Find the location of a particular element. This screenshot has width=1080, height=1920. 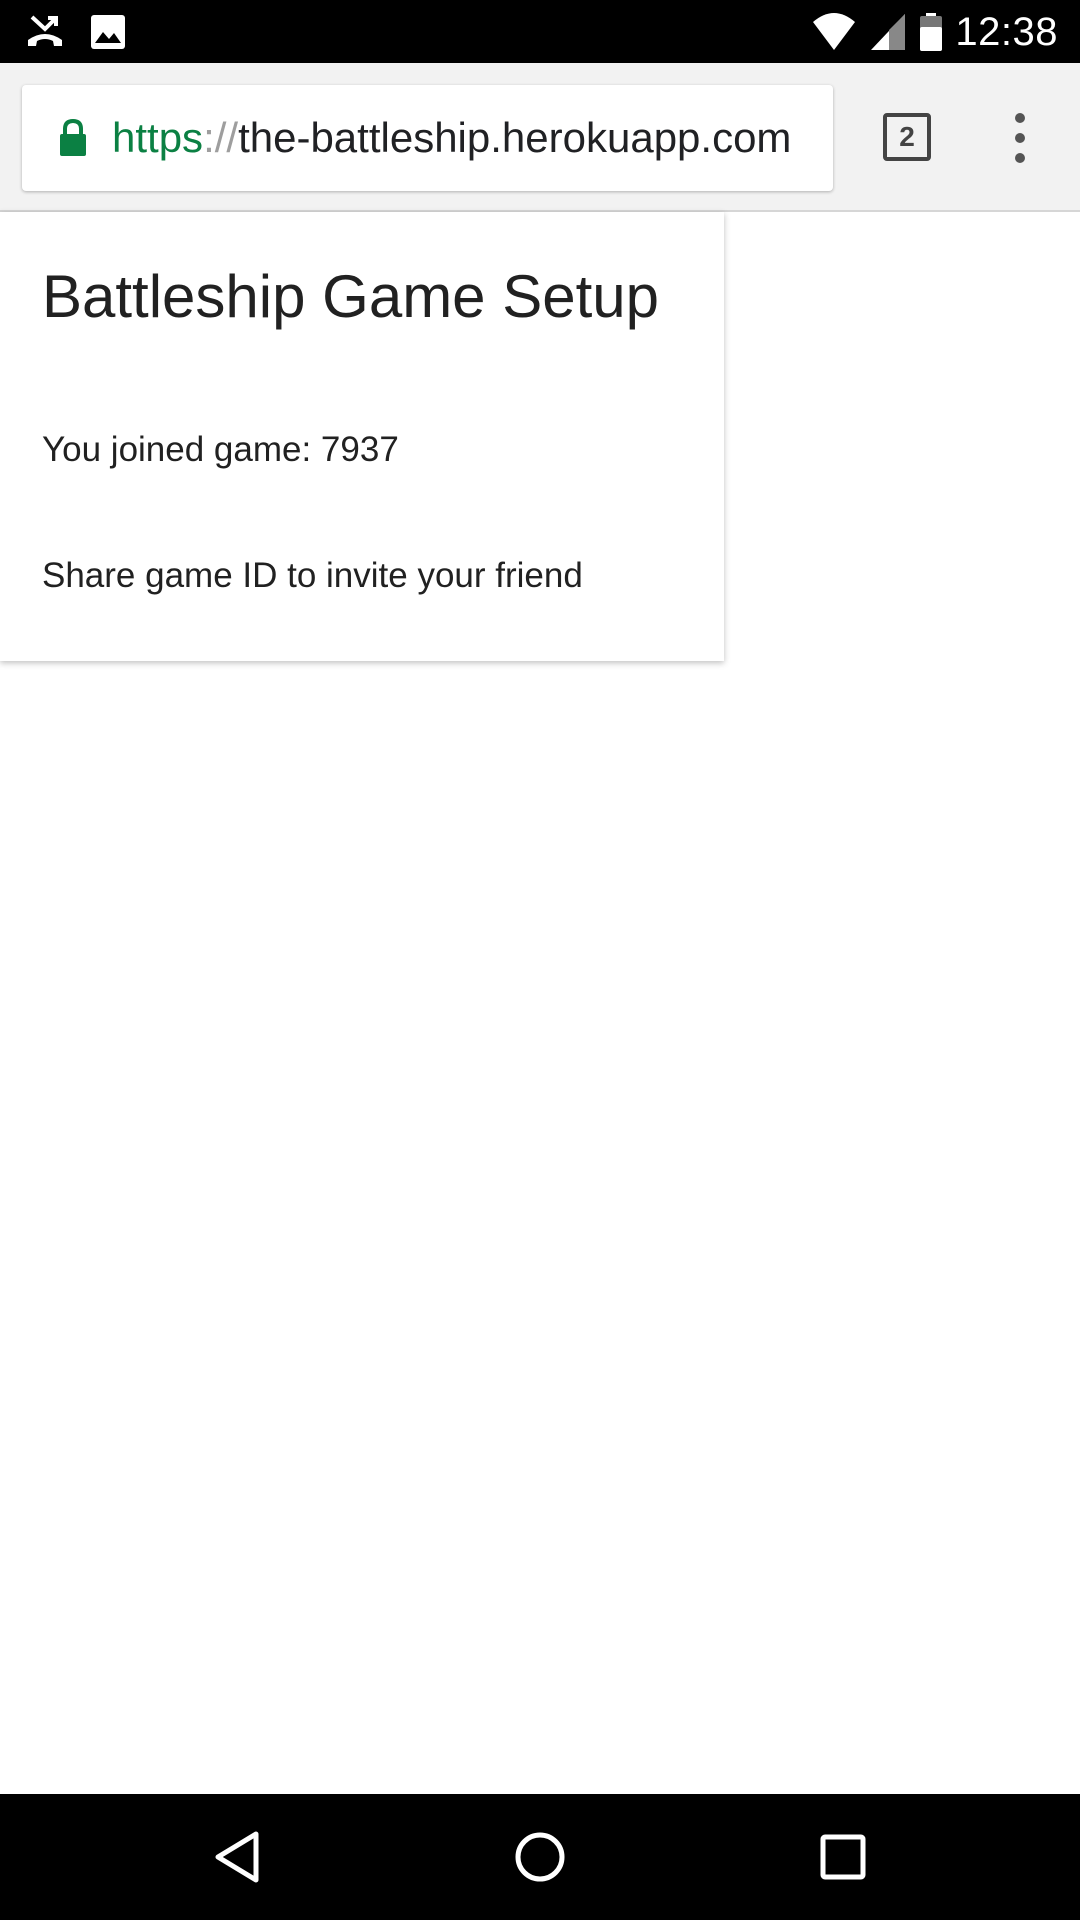

signal-icon is located at coordinates (888, 32).